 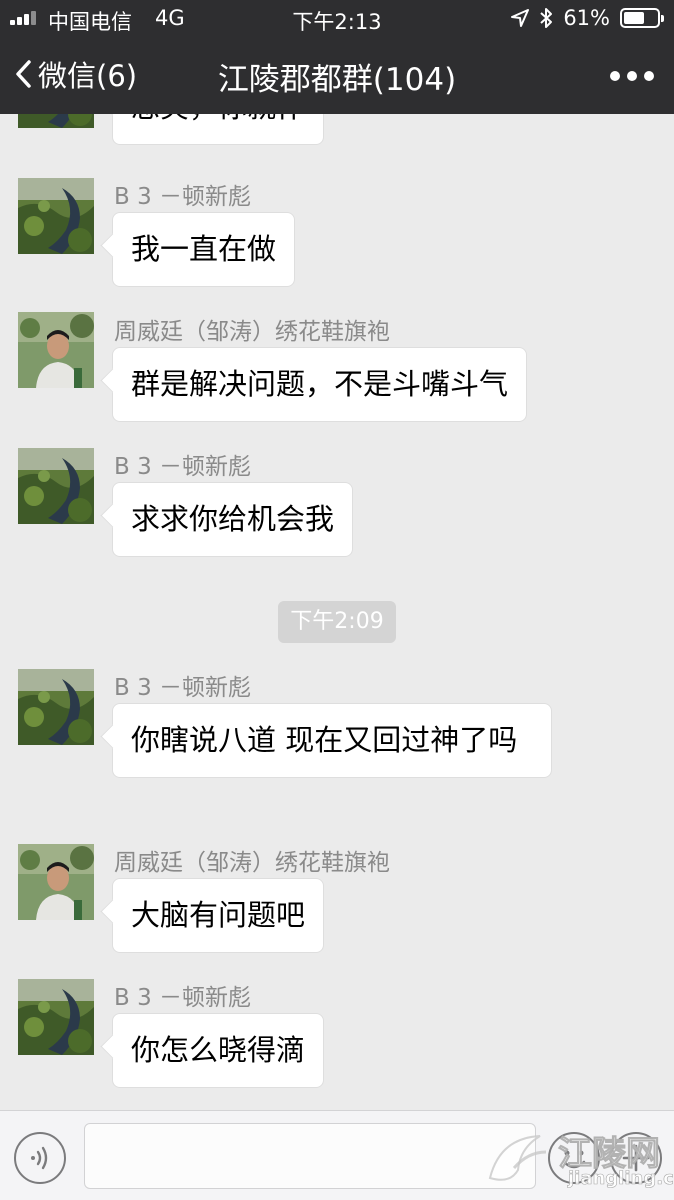 I want to click on voice-icon, so click(x=40, y=1158).